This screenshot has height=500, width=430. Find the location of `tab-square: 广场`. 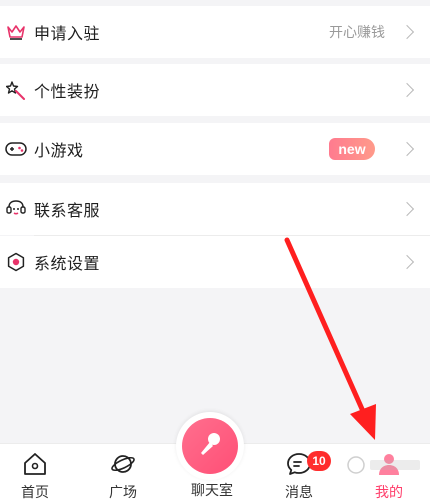

tab-square: 广场 is located at coordinates (123, 472).